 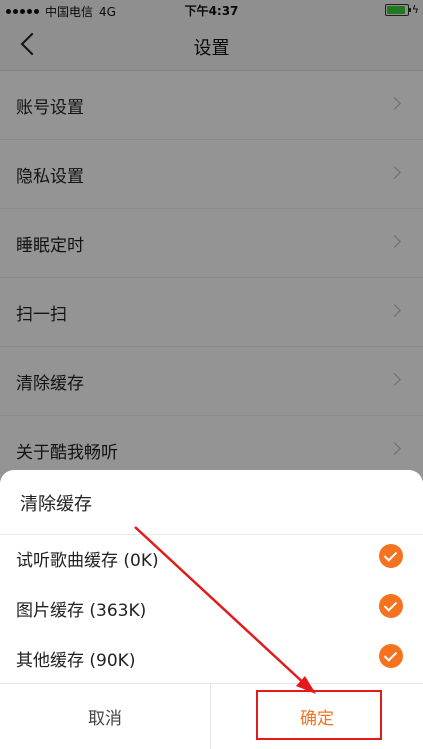 What do you see at coordinates (87, 561) in the screenshot?
I see `cache-option-label: 试听歌曲缓存 (0K)` at bounding box center [87, 561].